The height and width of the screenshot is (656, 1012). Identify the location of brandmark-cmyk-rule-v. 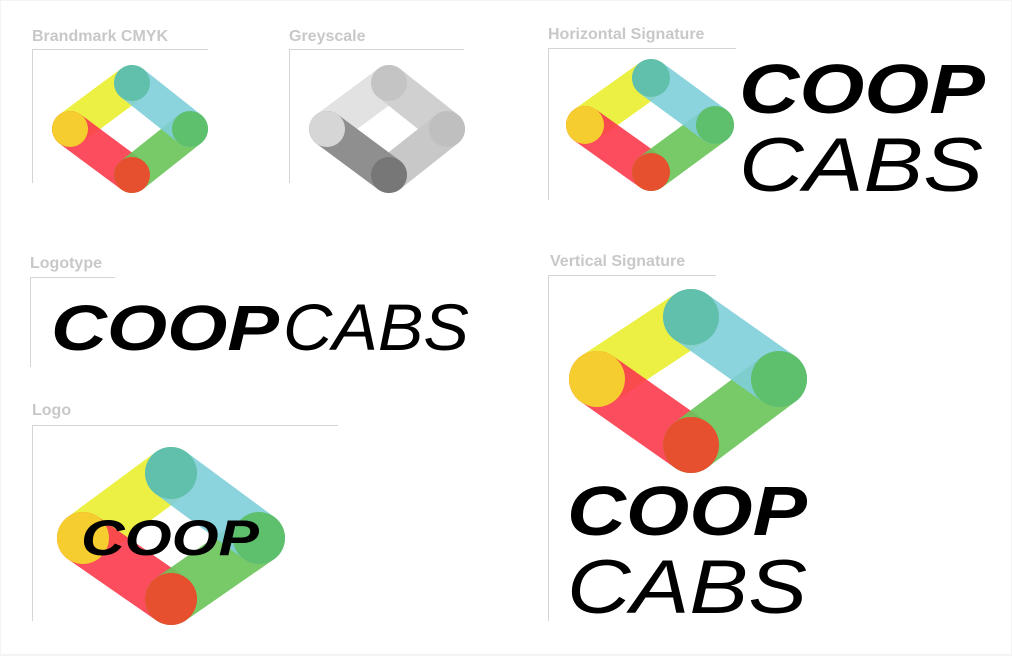
(32, 116).